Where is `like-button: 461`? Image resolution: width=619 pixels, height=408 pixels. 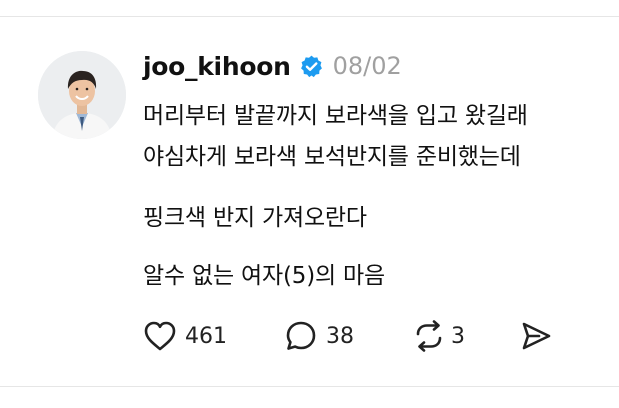 like-button: 461 is located at coordinates (185, 336).